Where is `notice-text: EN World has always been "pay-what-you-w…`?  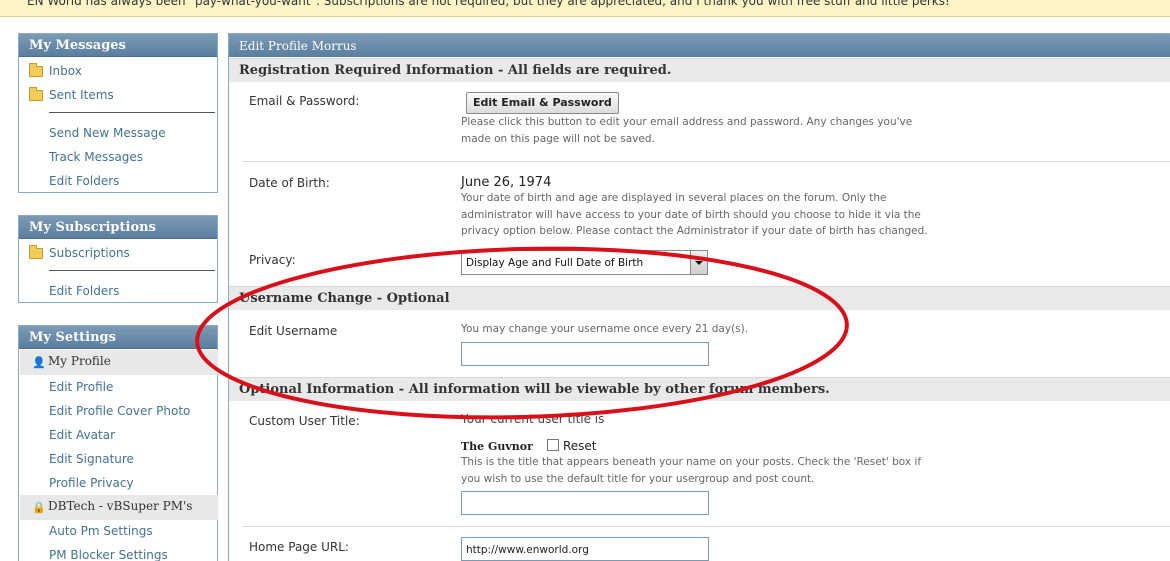 notice-text: EN World has always been "pay-what-you-w… is located at coordinates (488, 4).